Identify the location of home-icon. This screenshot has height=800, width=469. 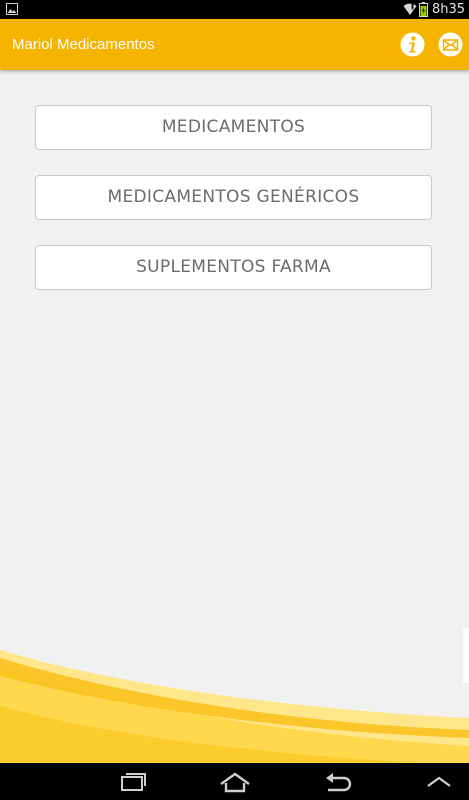
(235, 782).